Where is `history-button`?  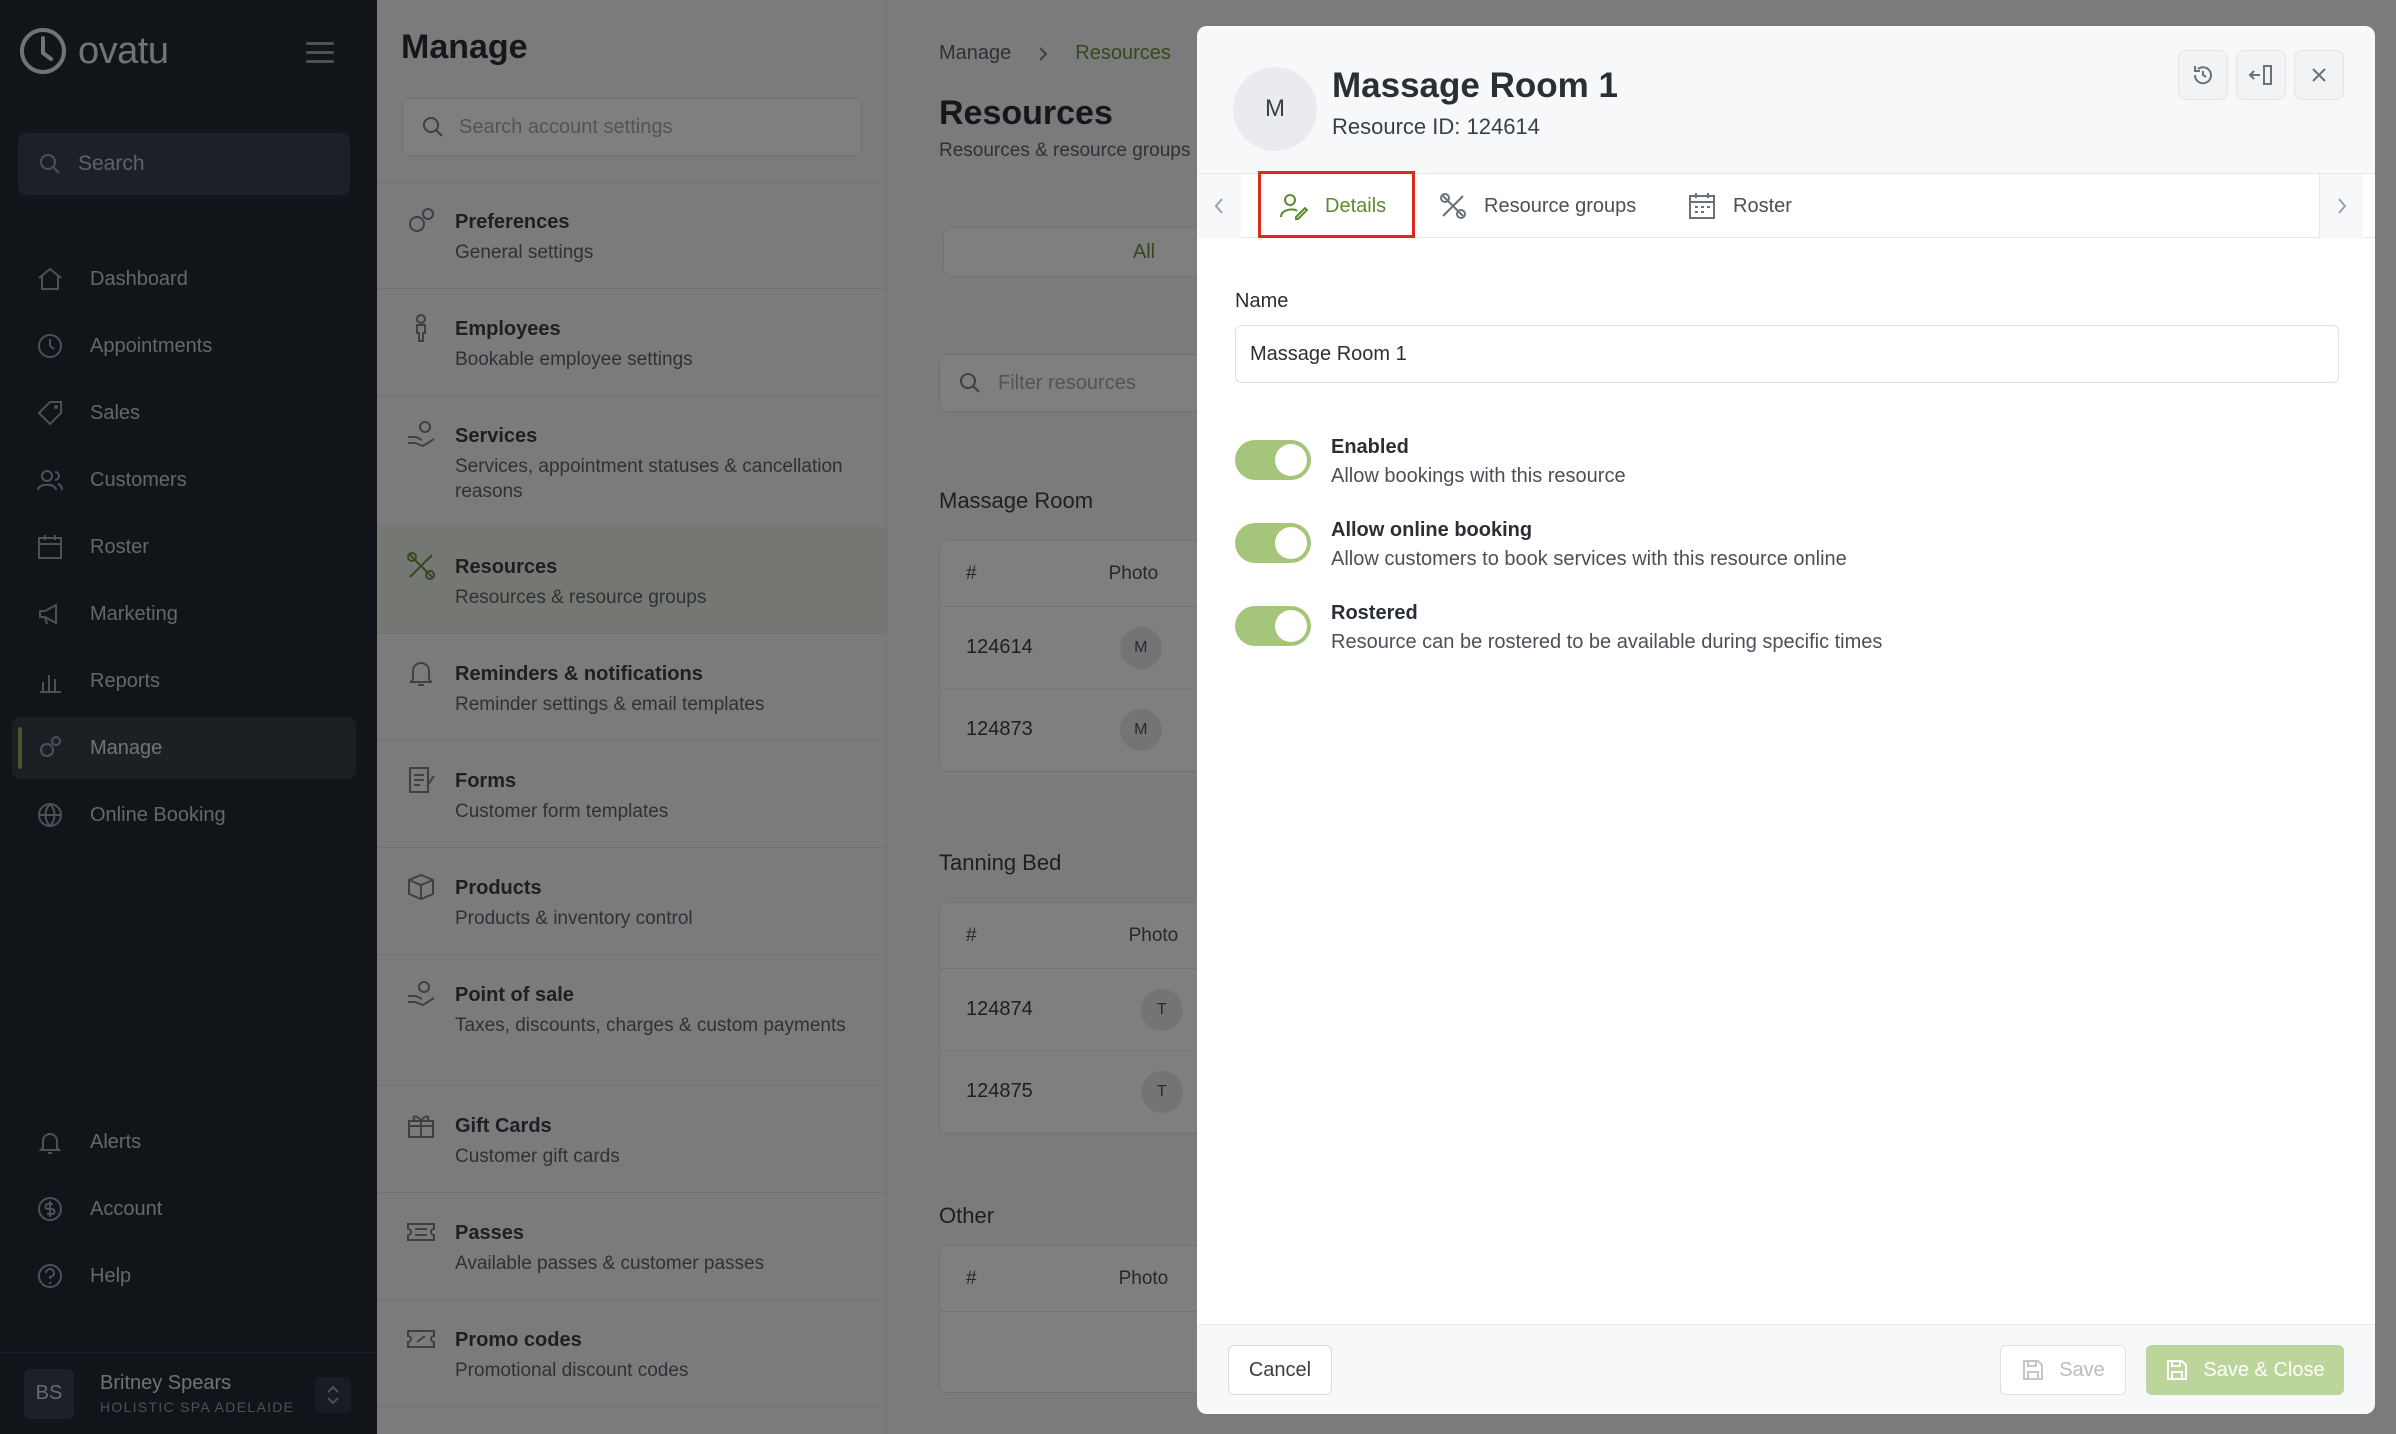
history-button is located at coordinates (2203, 75).